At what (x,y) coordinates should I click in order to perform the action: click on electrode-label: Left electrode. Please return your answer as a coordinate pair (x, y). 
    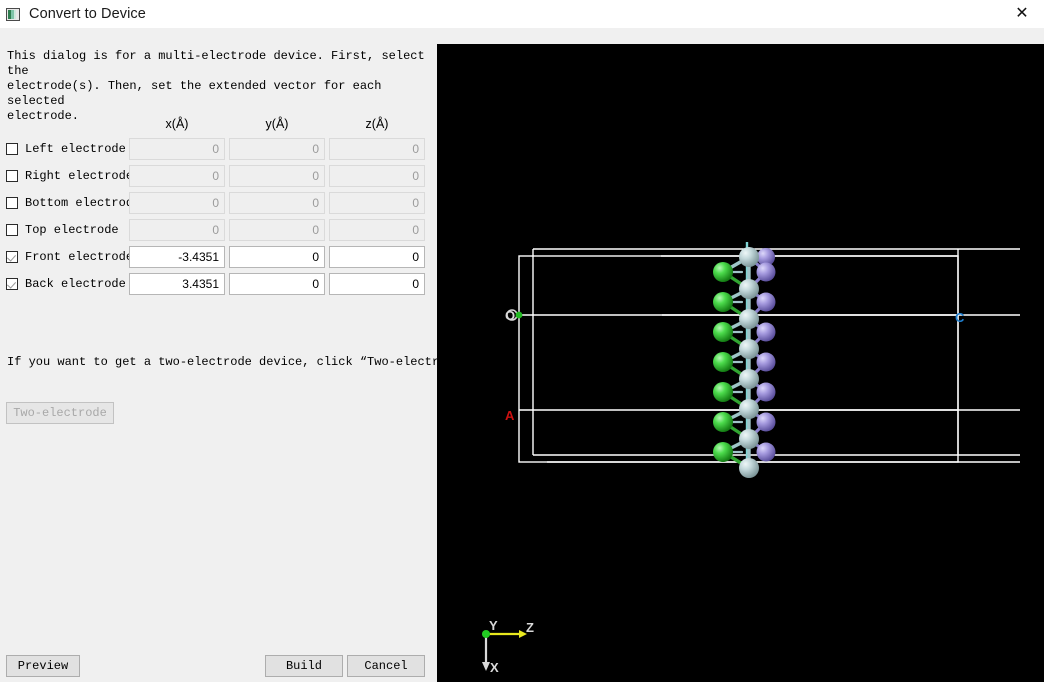
    Looking at the image, I should click on (75, 149).